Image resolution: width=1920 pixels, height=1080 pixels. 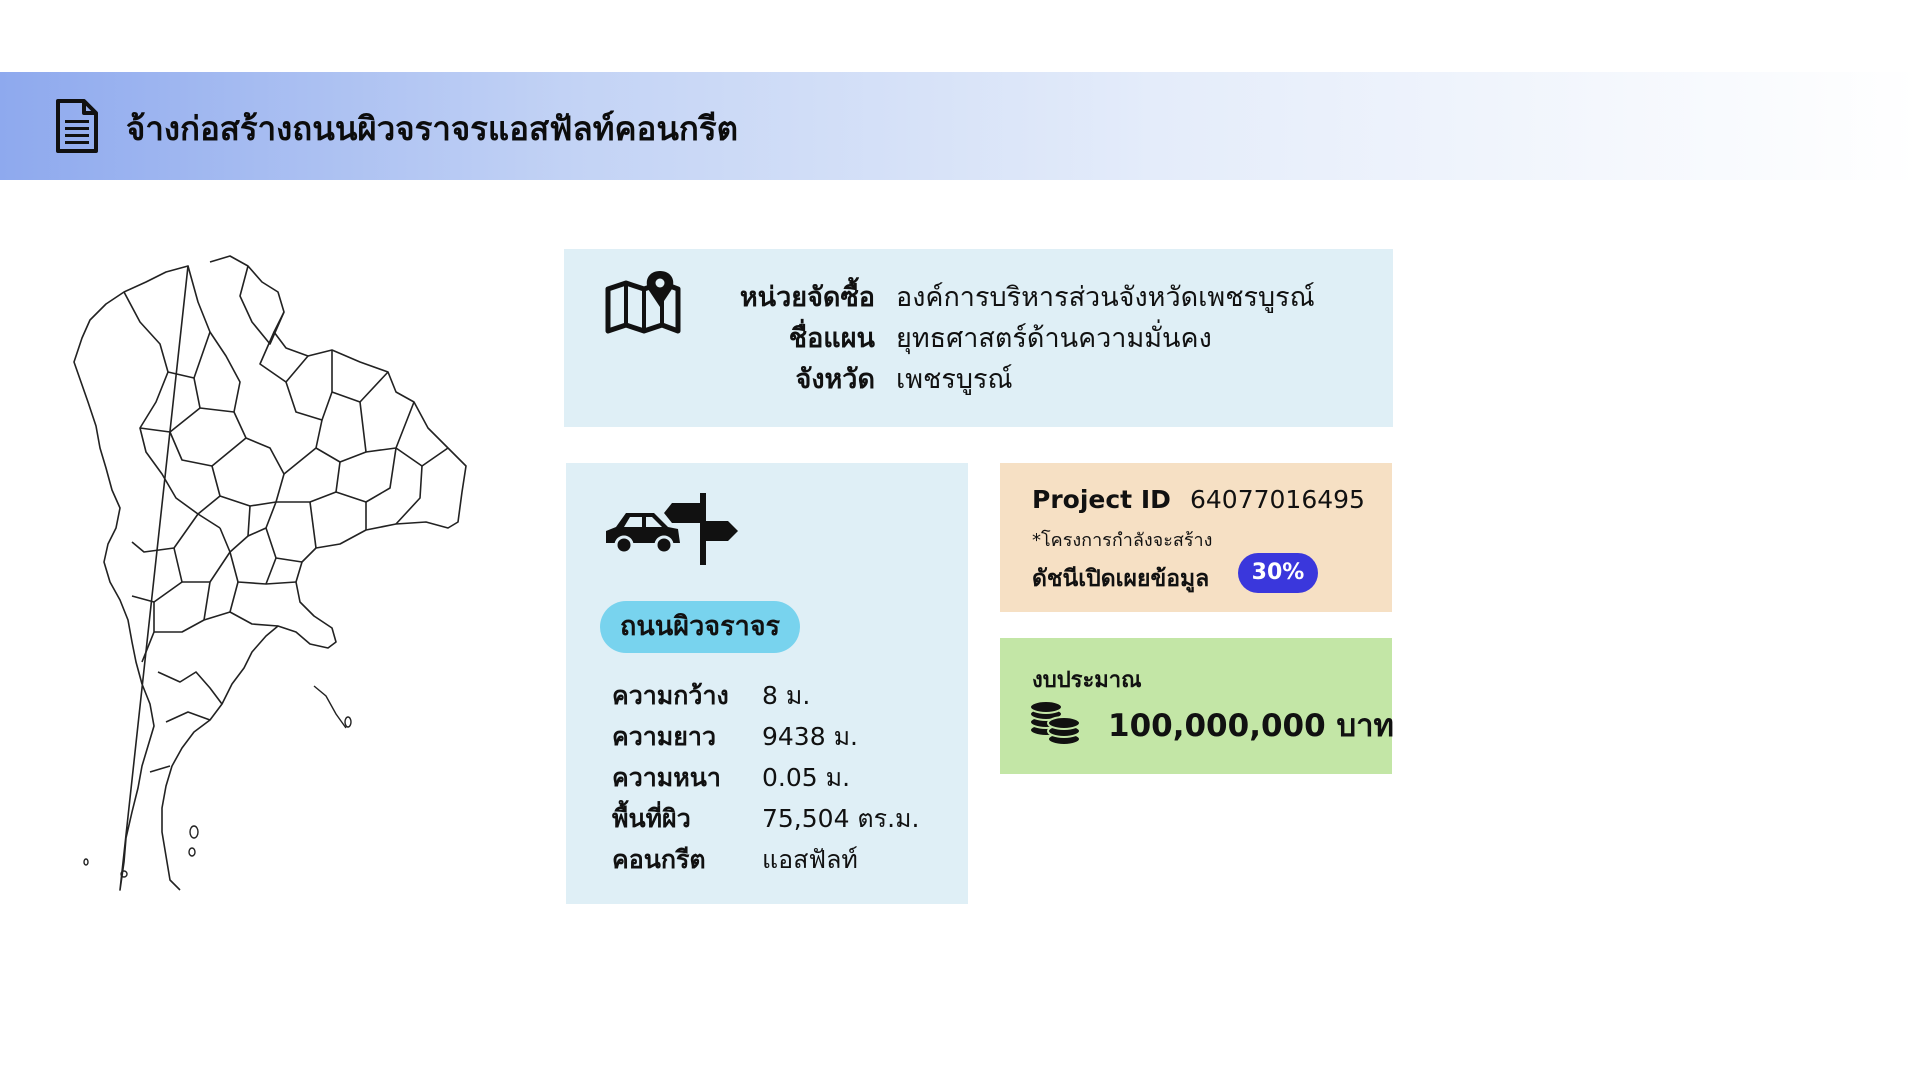 I want to click on project-id-value: 64077016495, so click(x=1277, y=499).